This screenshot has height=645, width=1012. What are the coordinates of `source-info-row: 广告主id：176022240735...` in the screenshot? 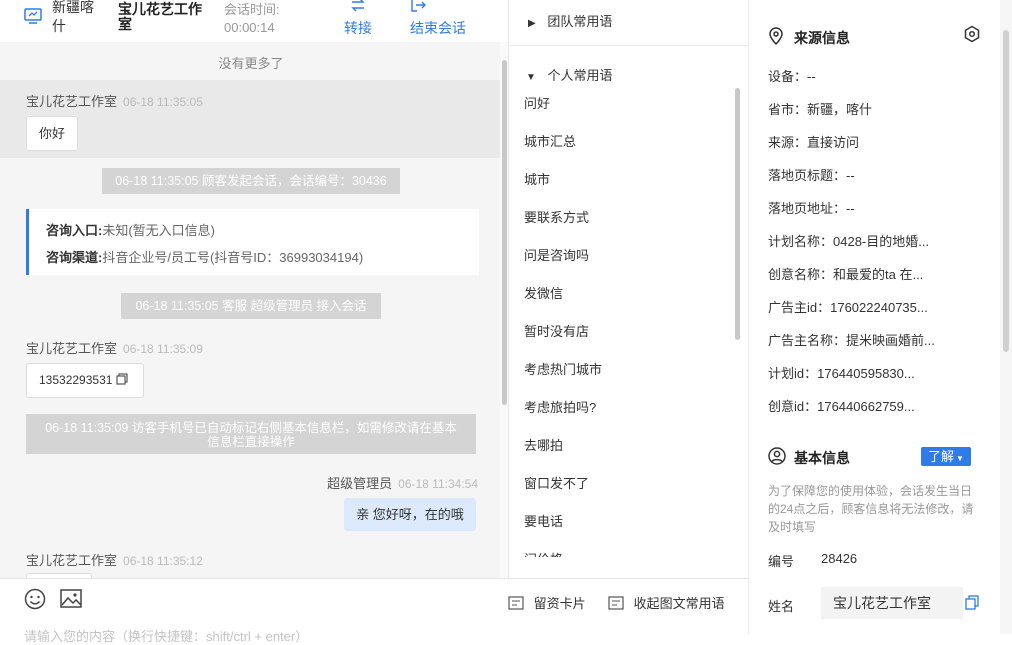 It's located at (848, 307).